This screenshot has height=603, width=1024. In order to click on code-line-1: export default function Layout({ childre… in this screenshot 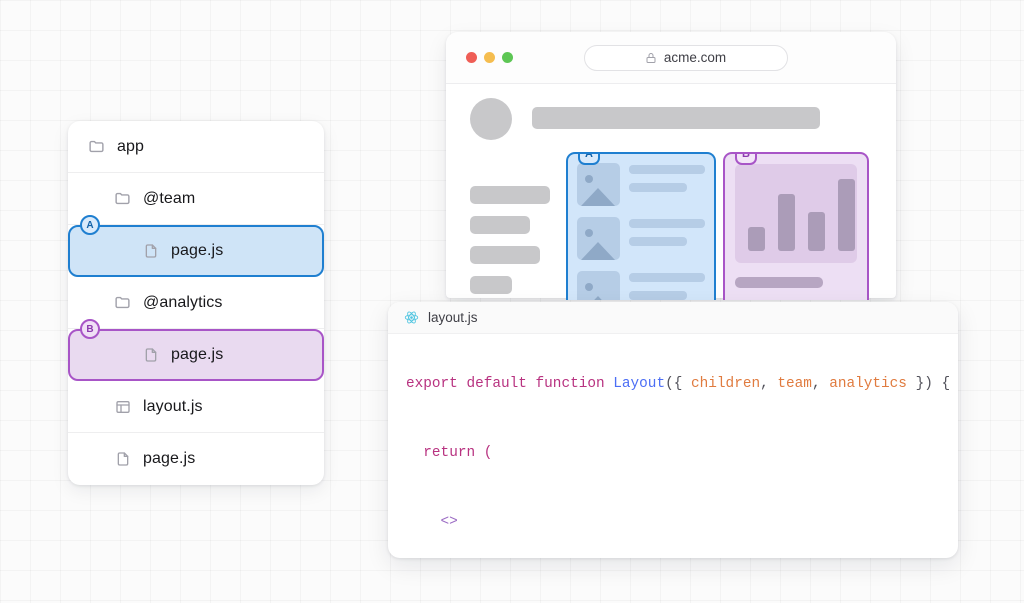, I will do `click(678, 384)`.